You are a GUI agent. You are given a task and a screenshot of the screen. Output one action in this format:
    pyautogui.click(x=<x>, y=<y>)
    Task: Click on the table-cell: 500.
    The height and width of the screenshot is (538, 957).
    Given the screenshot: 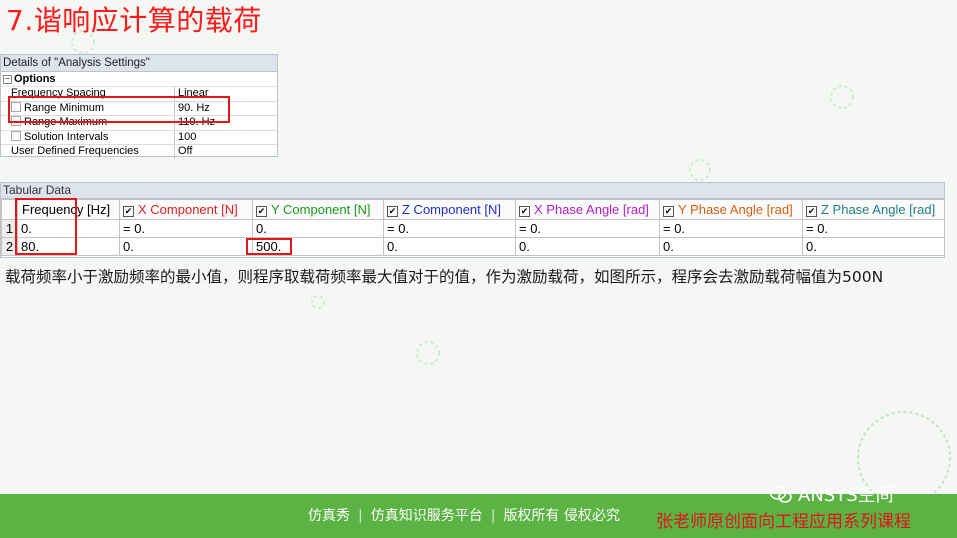 What is the action you would take?
    pyautogui.click(x=318, y=246)
    